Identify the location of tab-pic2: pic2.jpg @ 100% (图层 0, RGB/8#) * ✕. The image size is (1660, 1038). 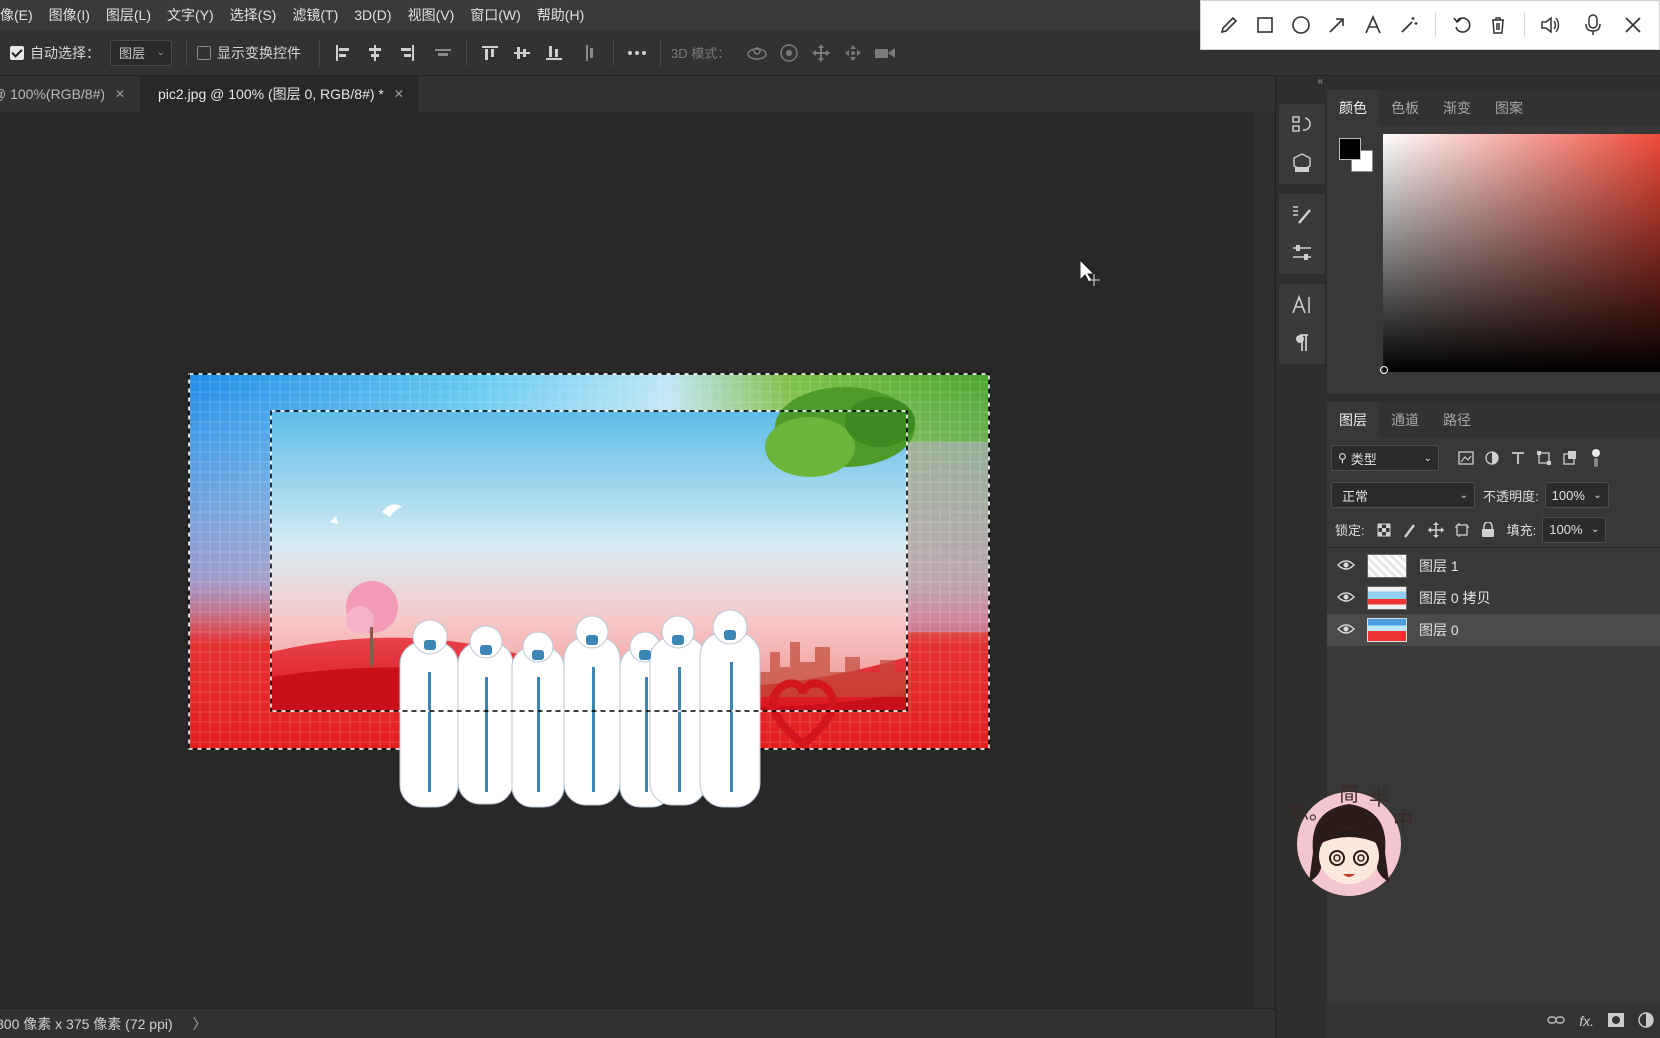
(279, 94).